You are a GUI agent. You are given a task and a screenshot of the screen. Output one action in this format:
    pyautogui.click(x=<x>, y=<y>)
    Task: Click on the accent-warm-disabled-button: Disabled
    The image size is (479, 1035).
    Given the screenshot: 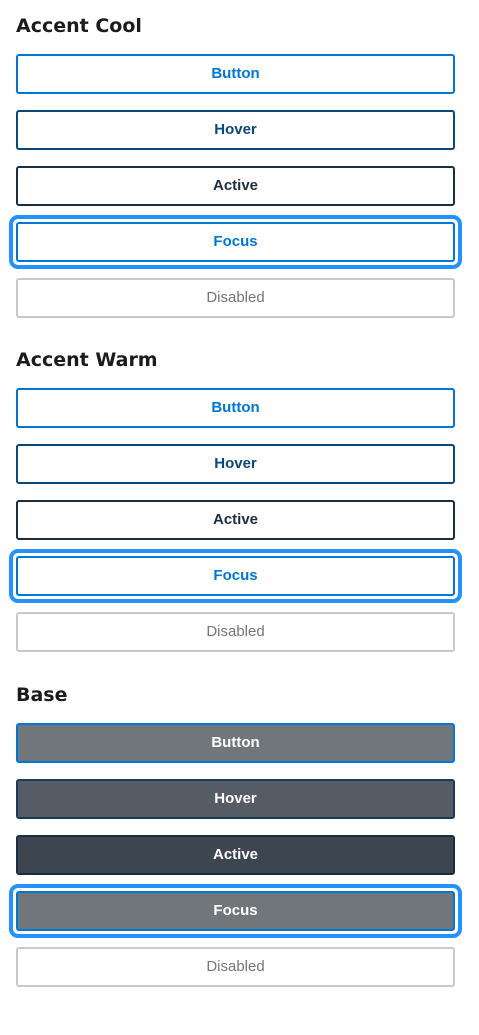 What is the action you would take?
    pyautogui.click(x=235, y=632)
    